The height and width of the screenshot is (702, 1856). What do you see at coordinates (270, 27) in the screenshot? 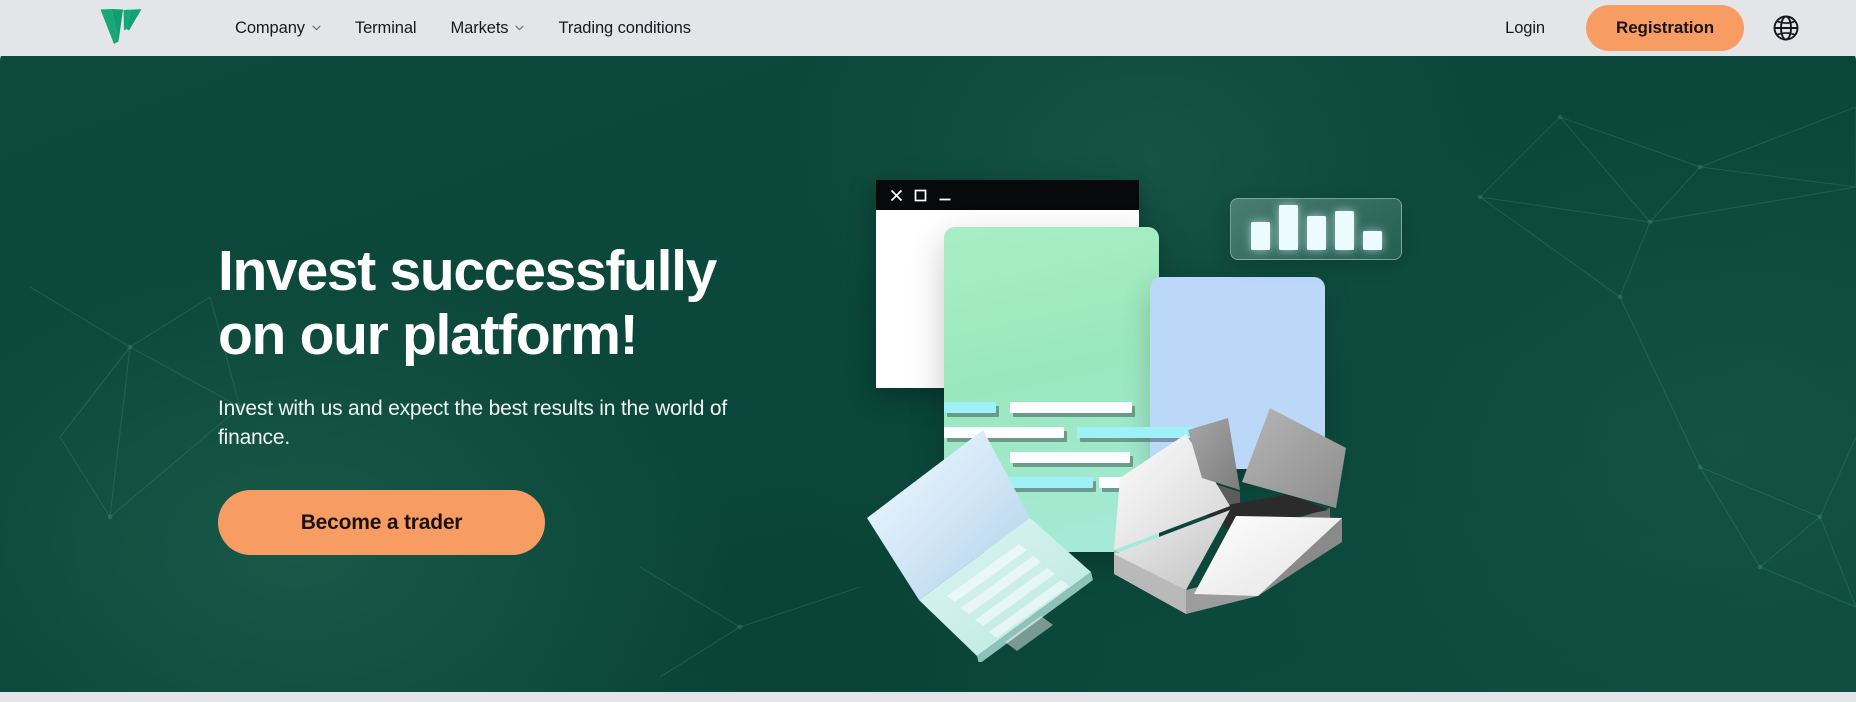
I see `nav-company-label: Company` at bounding box center [270, 27].